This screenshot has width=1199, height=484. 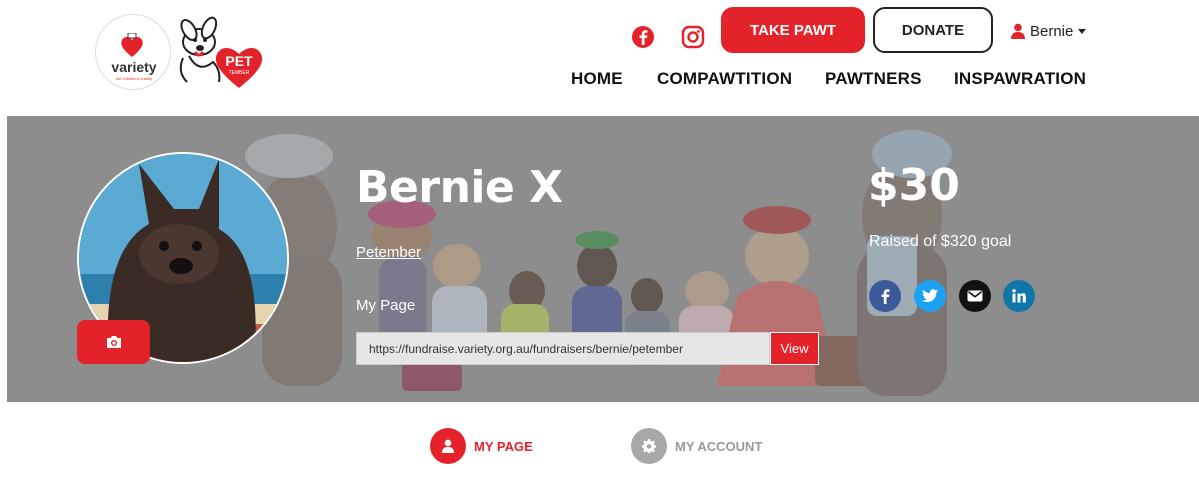 I want to click on variety-logo-subtext: the children's charity, so click(x=134, y=78).